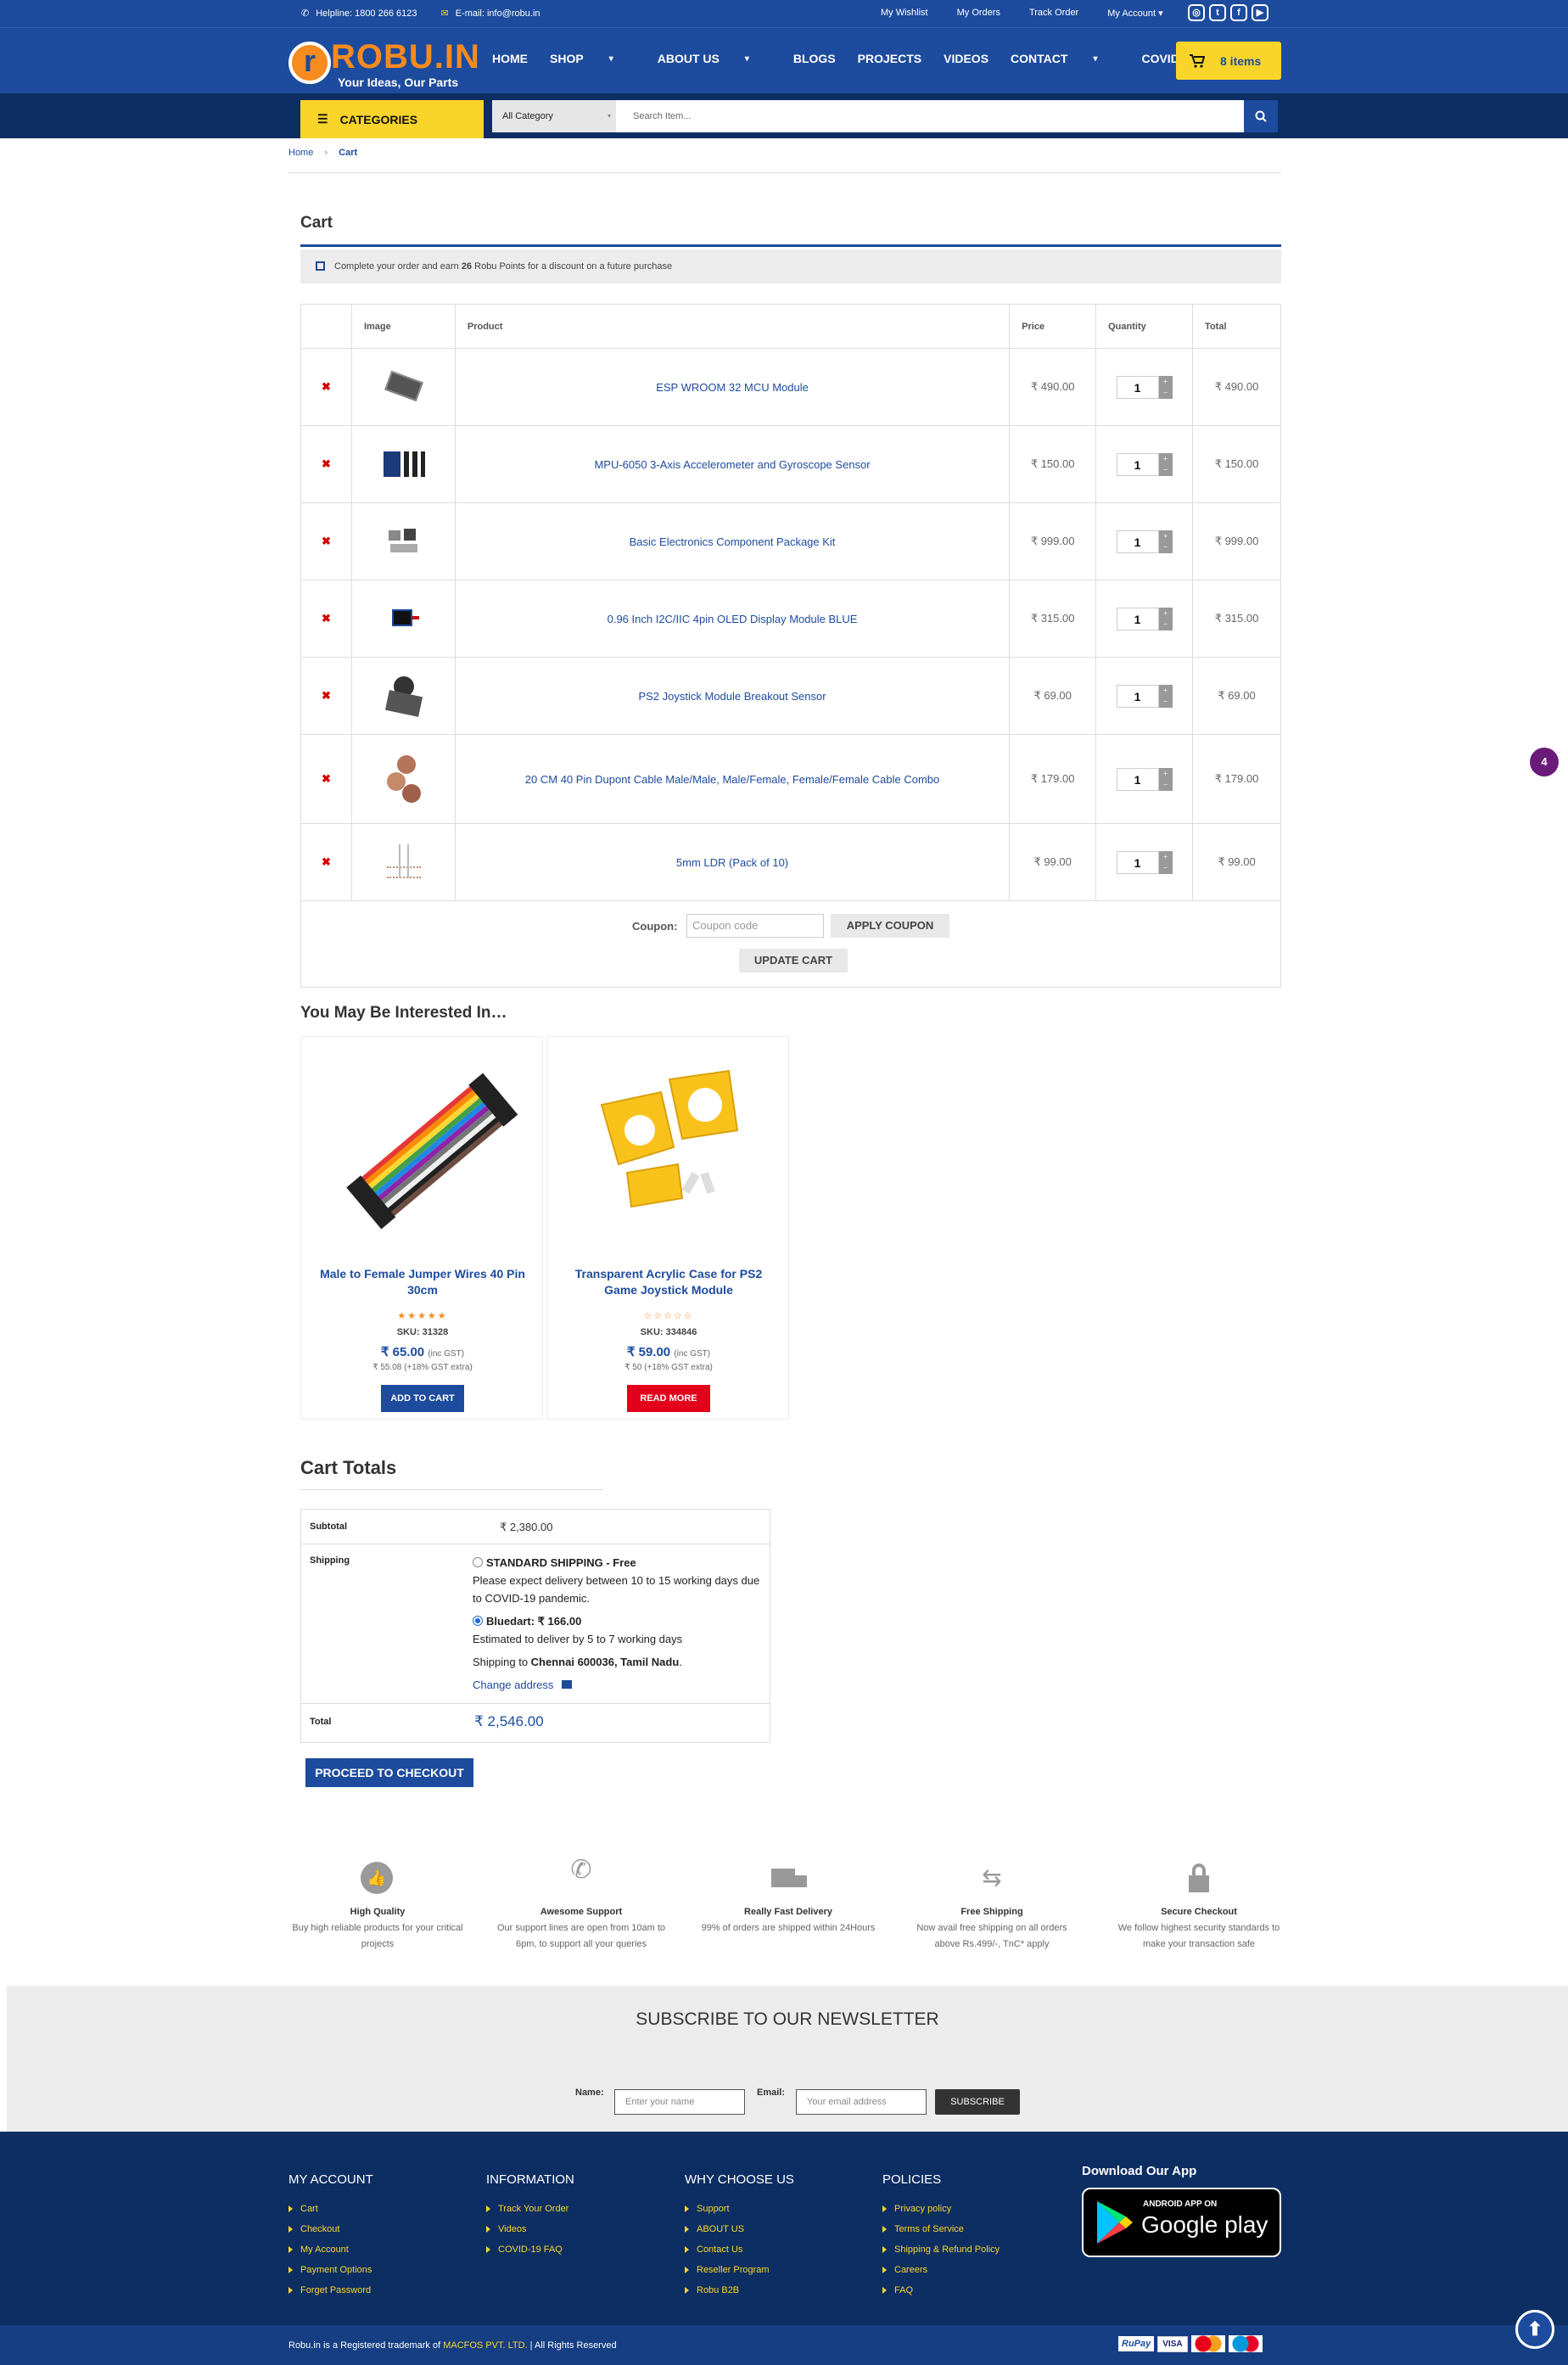  Describe the element at coordinates (423, 1398) in the screenshot. I see `add-to-cart-button: ADD TO CART` at that location.